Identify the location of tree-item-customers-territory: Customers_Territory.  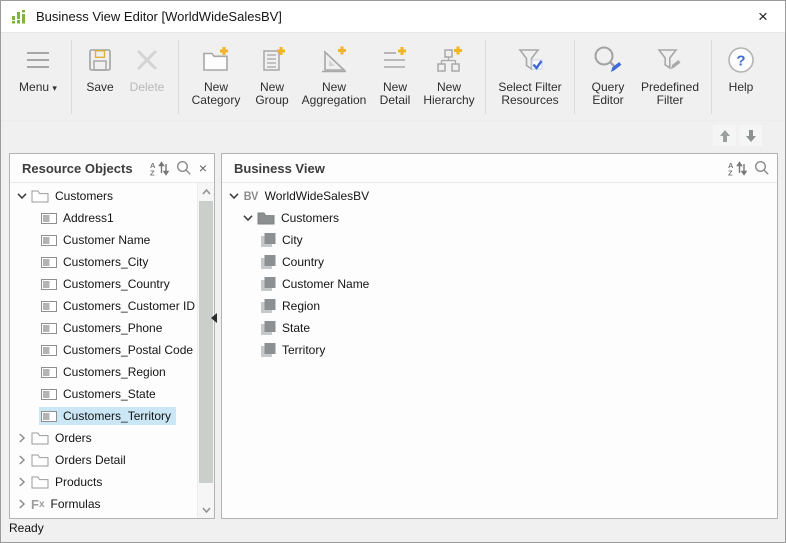
(104, 416).